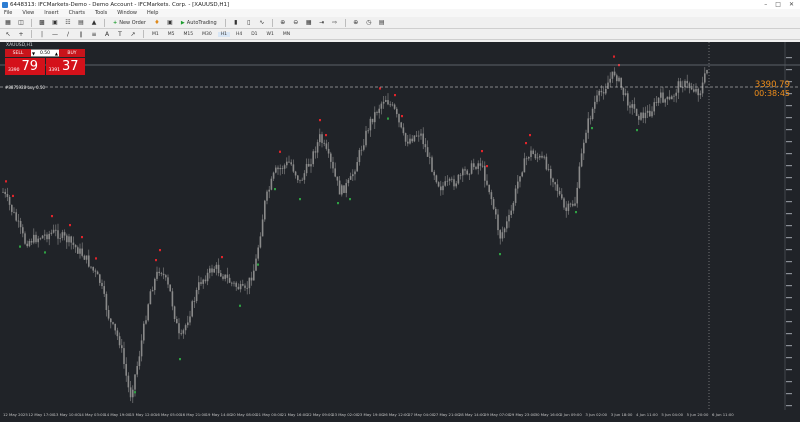  Describe the element at coordinates (133, 34) in the screenshot. I see `arrows-icon: ↗` at that location.